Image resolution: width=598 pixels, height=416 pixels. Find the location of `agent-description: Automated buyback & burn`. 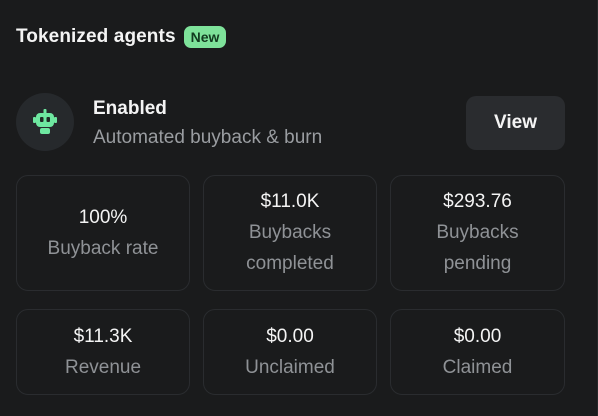

agent-description: Automated buyback & burn is located at coordinates (208, 137).